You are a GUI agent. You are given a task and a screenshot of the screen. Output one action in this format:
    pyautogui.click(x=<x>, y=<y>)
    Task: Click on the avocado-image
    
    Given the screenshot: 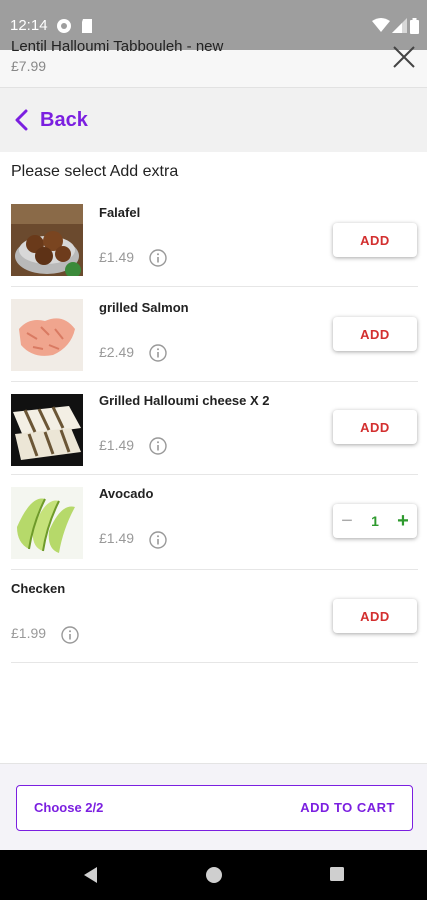 What is the action you would take?
    pyautogui.click(x=47, y=523)
    